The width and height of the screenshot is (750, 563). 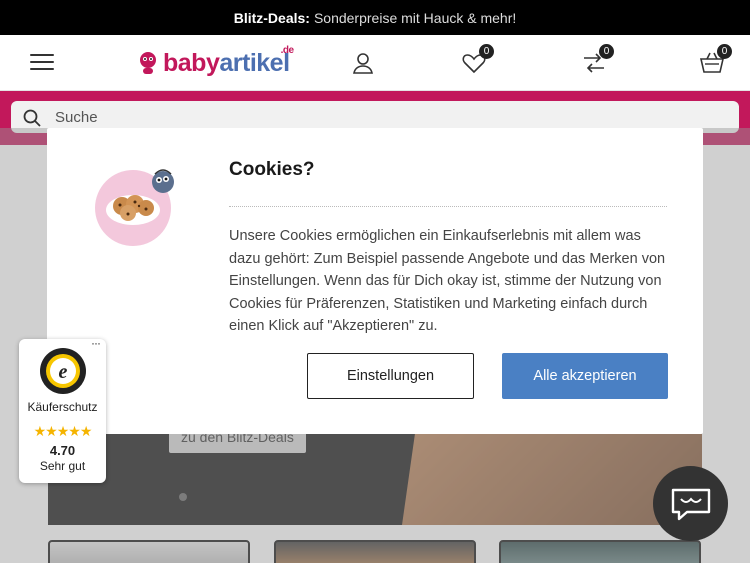 I want to click on search-placeholder: Suche, so click(x=76, y=117).